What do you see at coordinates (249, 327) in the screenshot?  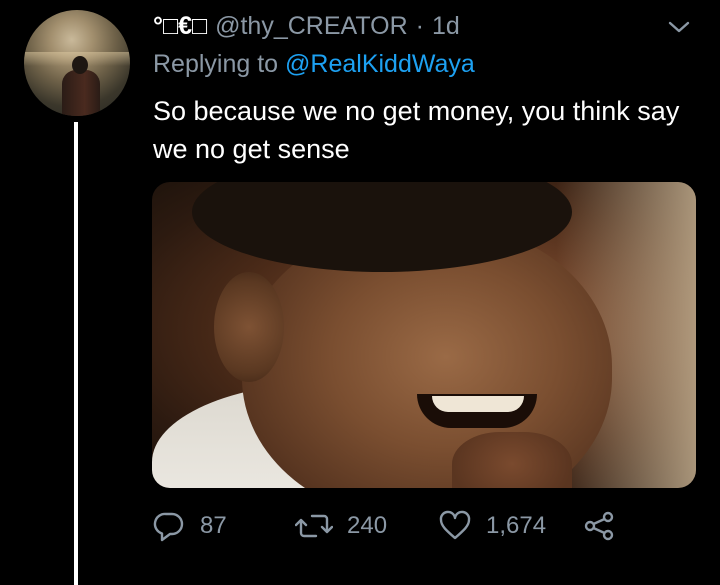 I see `media-ear` at bounding box center [249, 327].